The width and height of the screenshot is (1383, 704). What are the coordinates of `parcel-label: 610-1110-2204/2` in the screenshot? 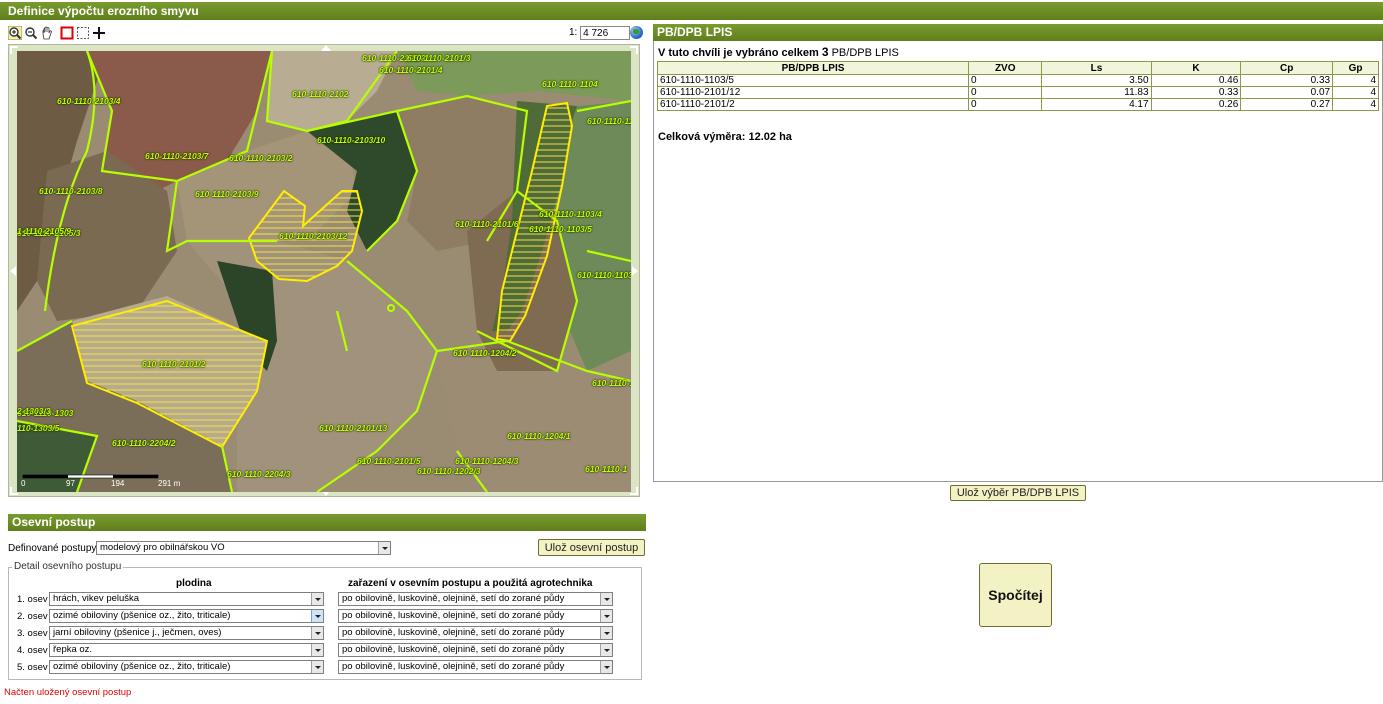 It's located at (144, 443).